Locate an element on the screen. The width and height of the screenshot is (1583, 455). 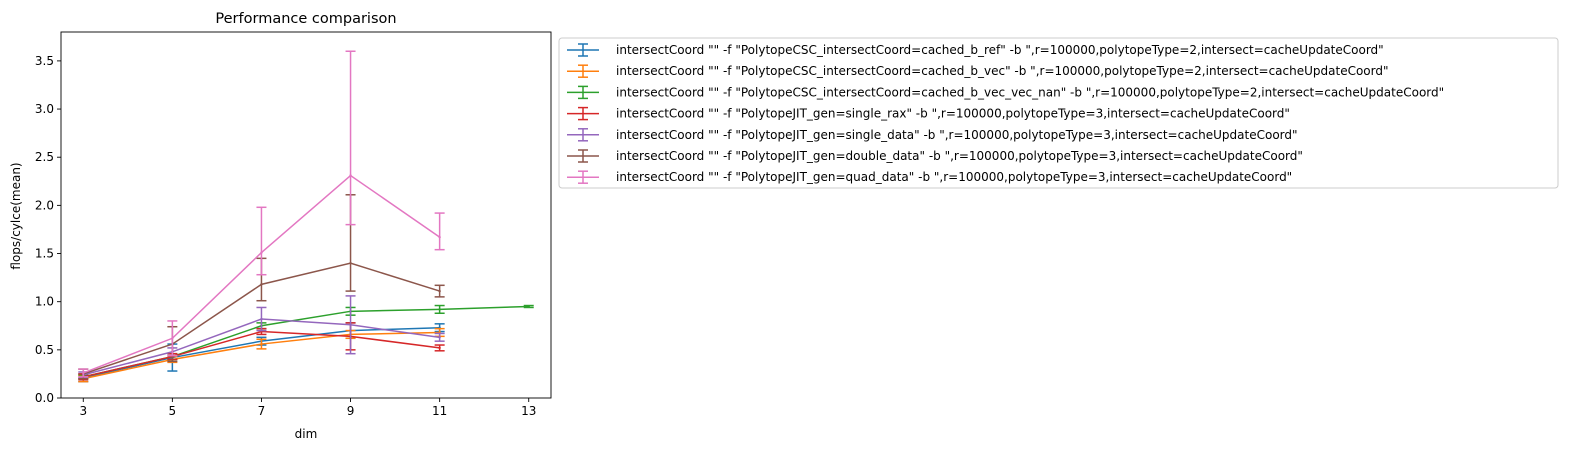
y-tick-label: 3.5 is located at coordinates (44, 61).